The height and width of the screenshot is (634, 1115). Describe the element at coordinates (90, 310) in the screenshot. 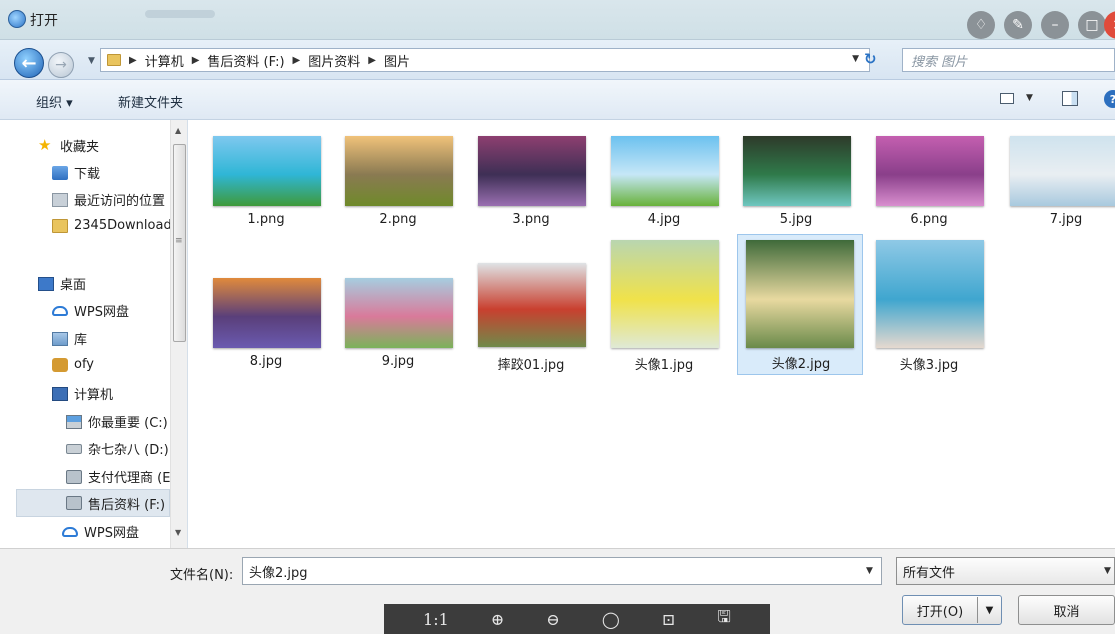

I see `nav-item-wps-cloud: WPS网盘` at that location.